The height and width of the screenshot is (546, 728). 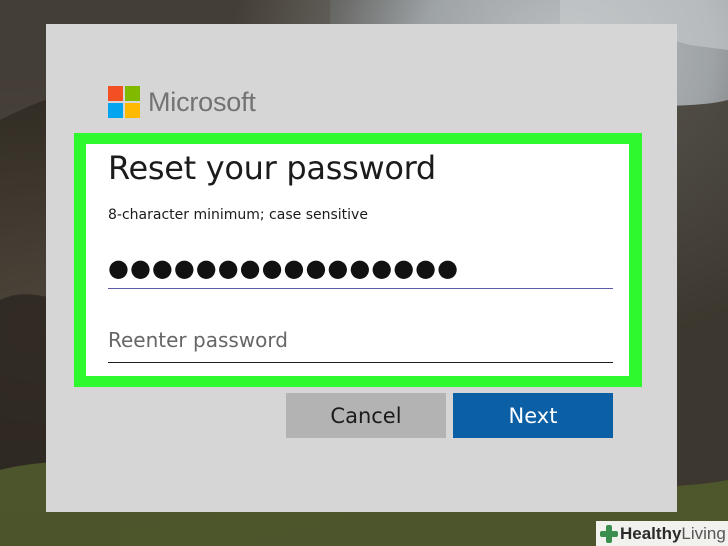 What do you see at coordinates (238, 215) in the screenshot?
I see `password-hint: 8-character minimum; case sensitive` at bounding box center [238, 215].